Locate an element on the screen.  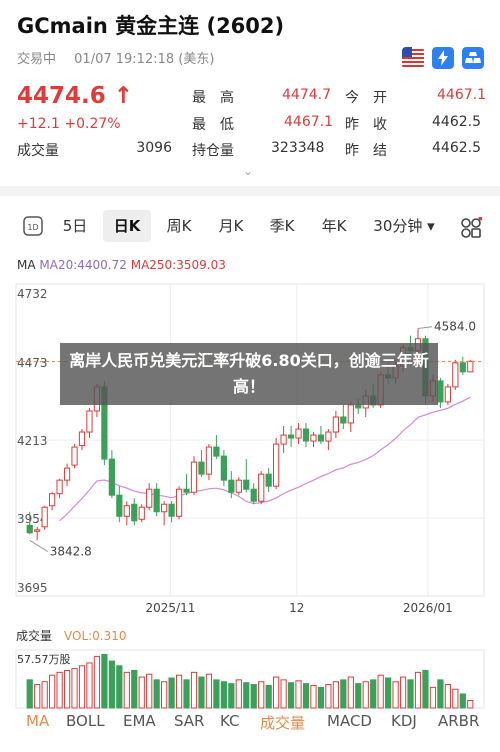
1d-icon: 1D is located at coordinates (33, 226).